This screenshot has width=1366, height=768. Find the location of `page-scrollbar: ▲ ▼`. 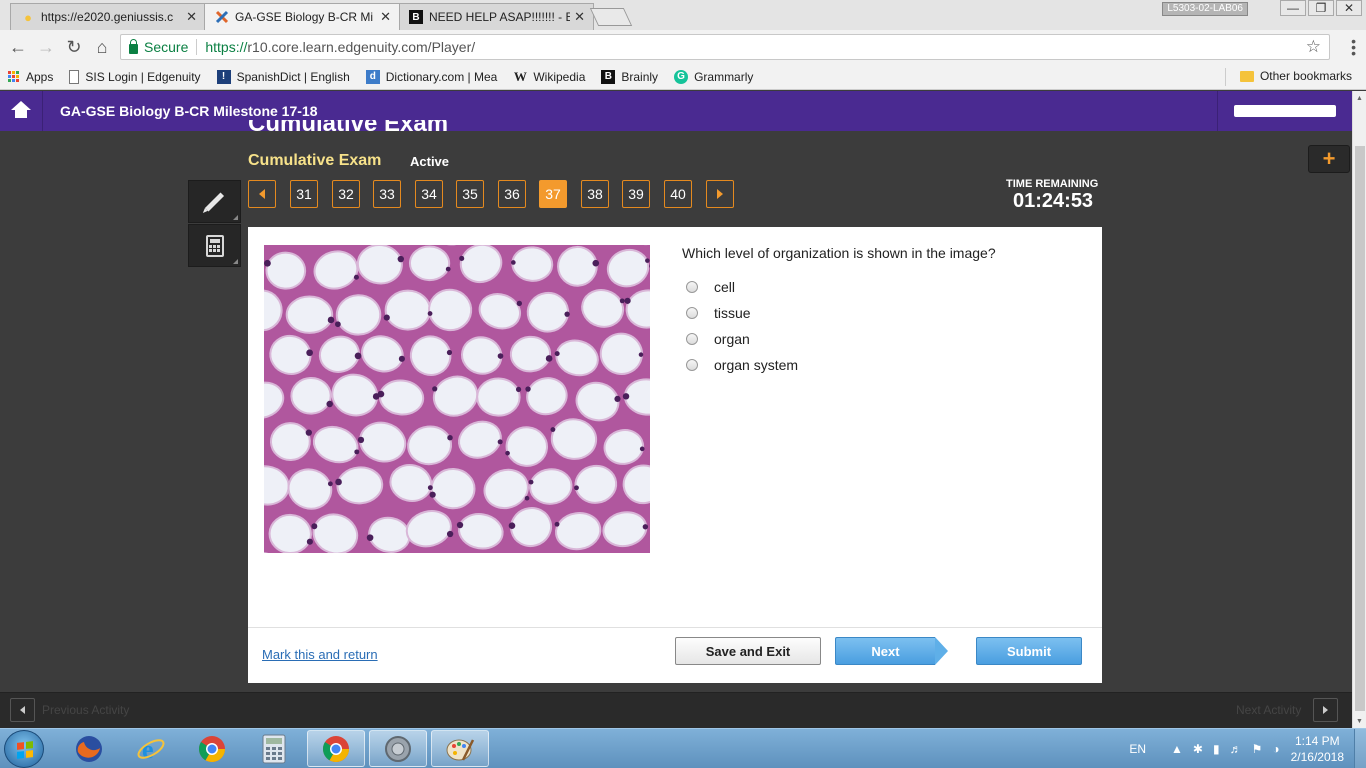

page-scrollbar: ▲ ▼ is located at coordinates (1359, 410).